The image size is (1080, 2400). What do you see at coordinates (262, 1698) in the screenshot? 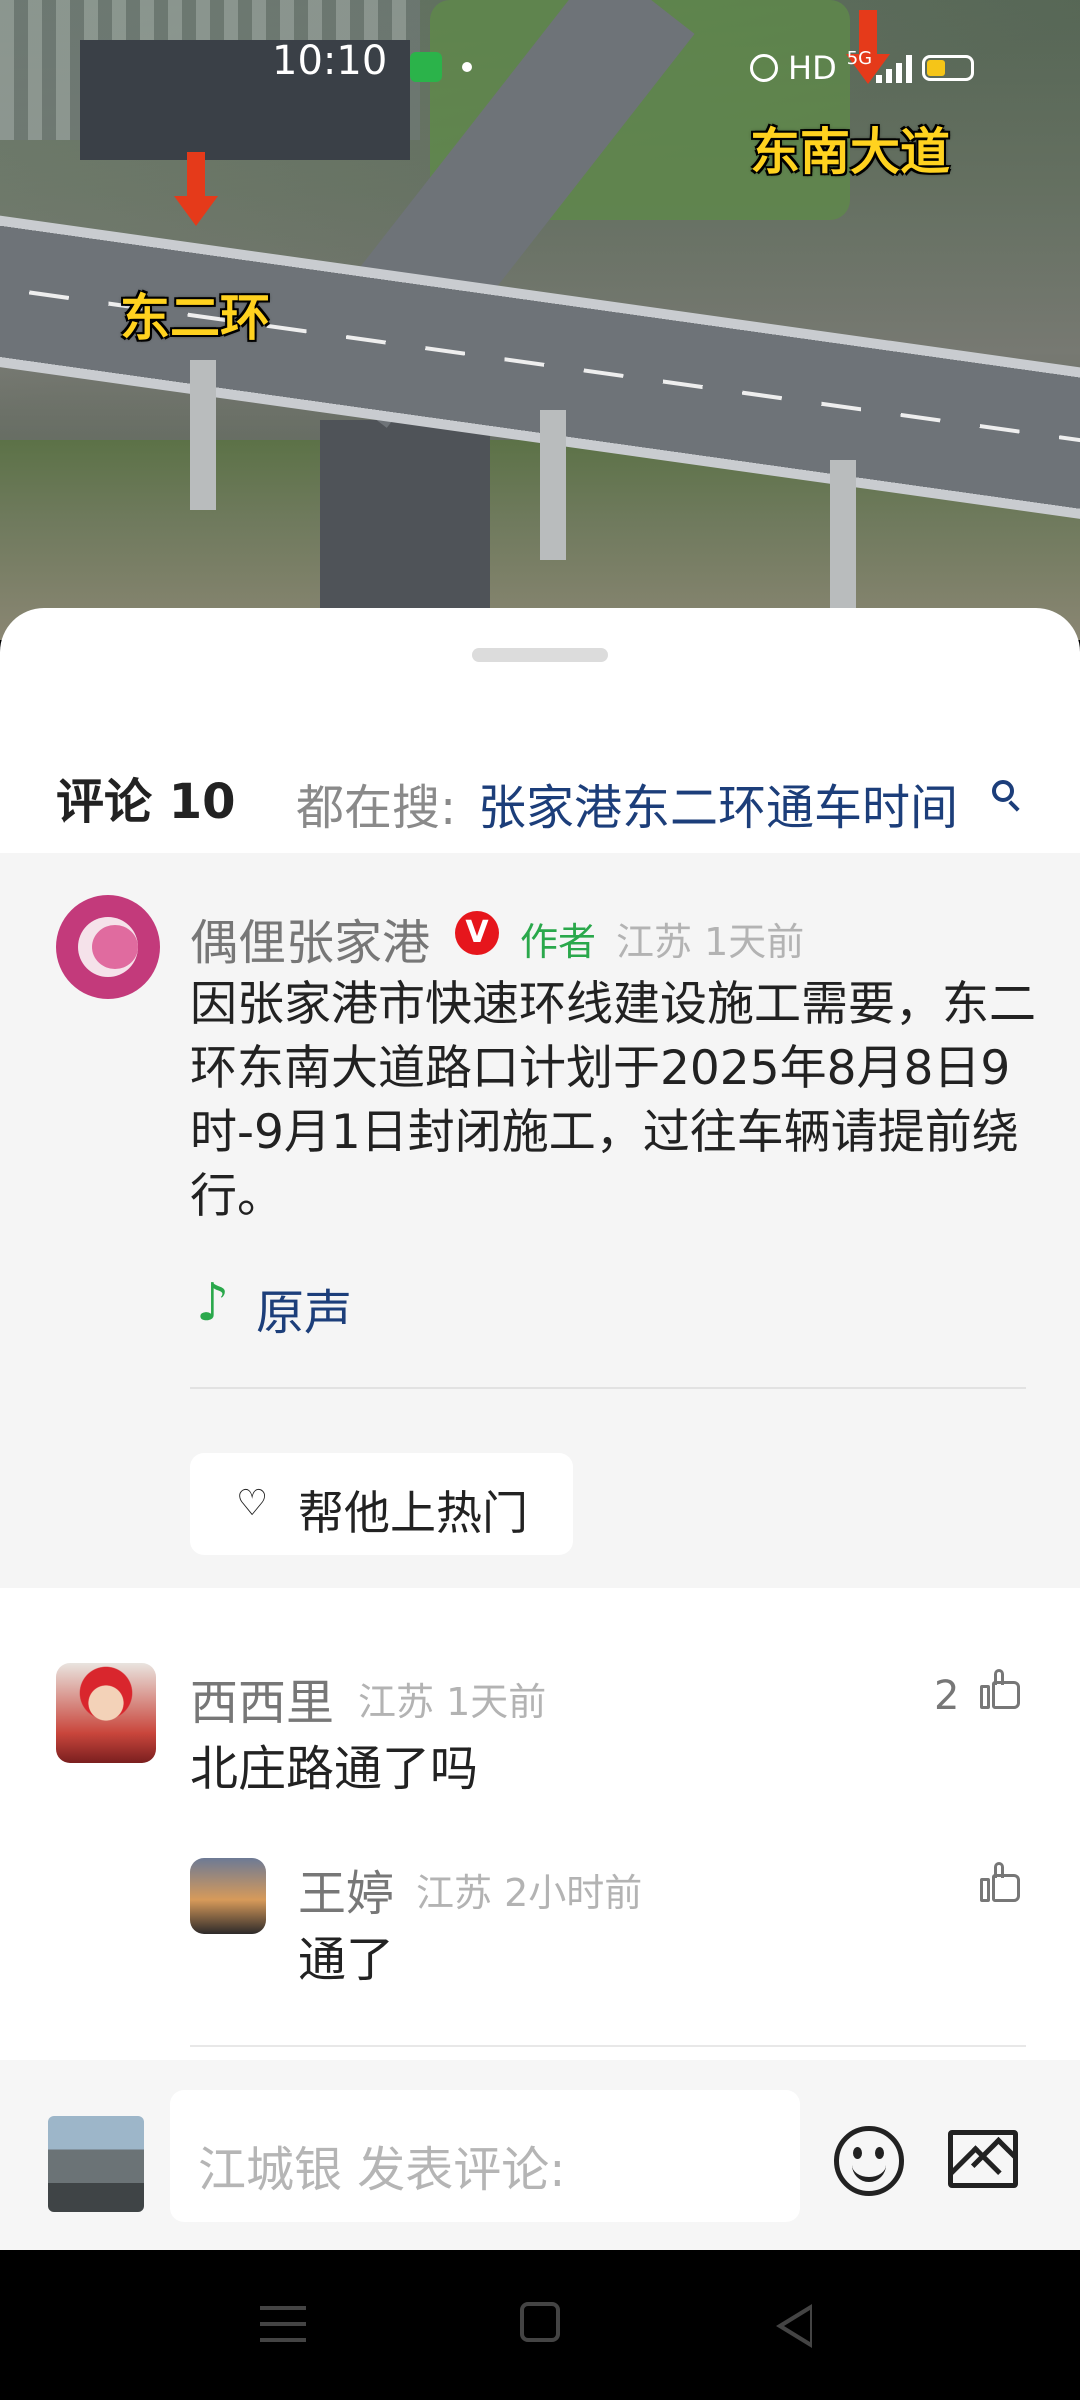
I see `comment-user: 西西里` at bounding box center [262, 1698].